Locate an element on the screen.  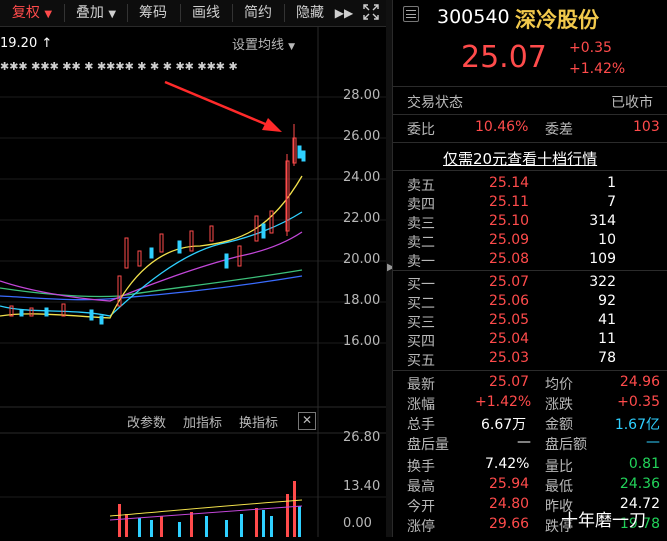
simple-mode-button: 简约 is located at coordinates (258, 13).